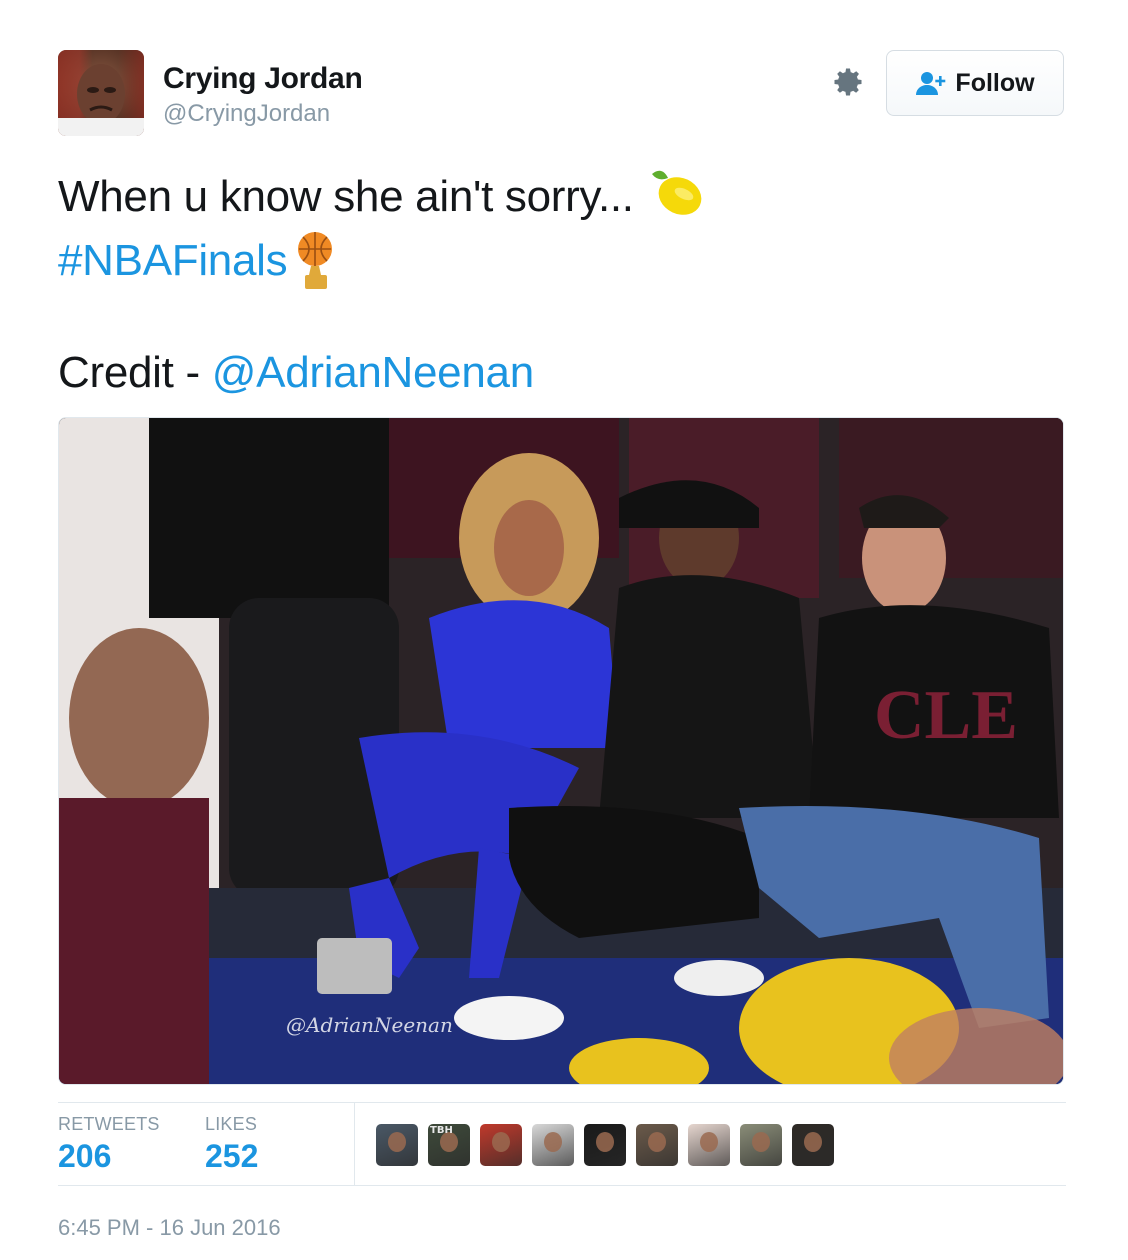 The image size is (1128, 1260). I want to click on author-handle: @CryingJordan, so click(246, 114).